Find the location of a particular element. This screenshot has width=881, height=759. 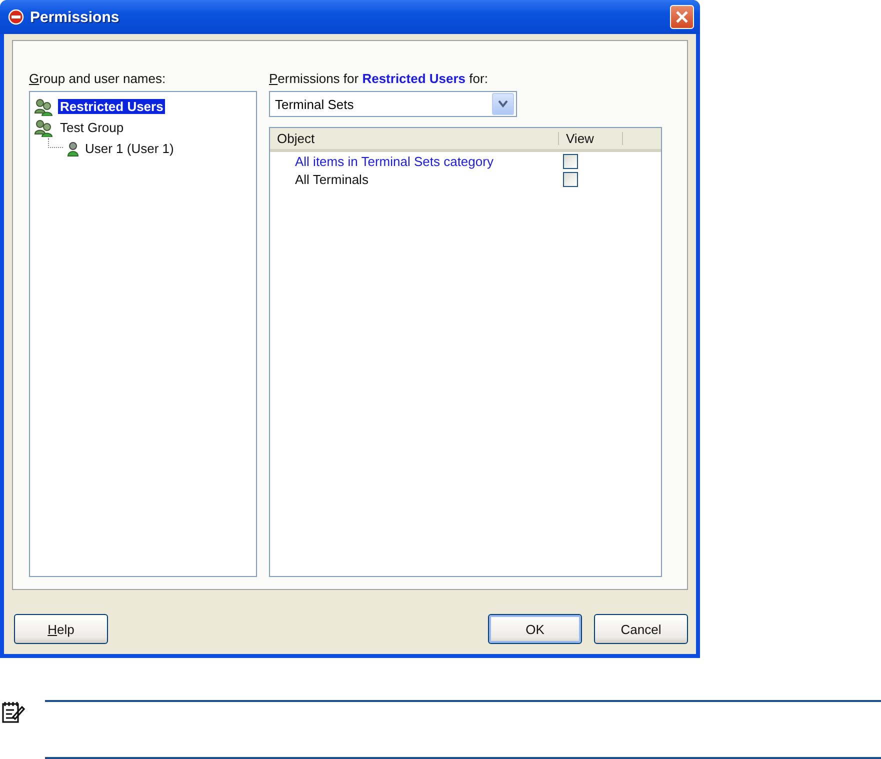

dialog-button: Cancel is located at coordinates (641, 629).